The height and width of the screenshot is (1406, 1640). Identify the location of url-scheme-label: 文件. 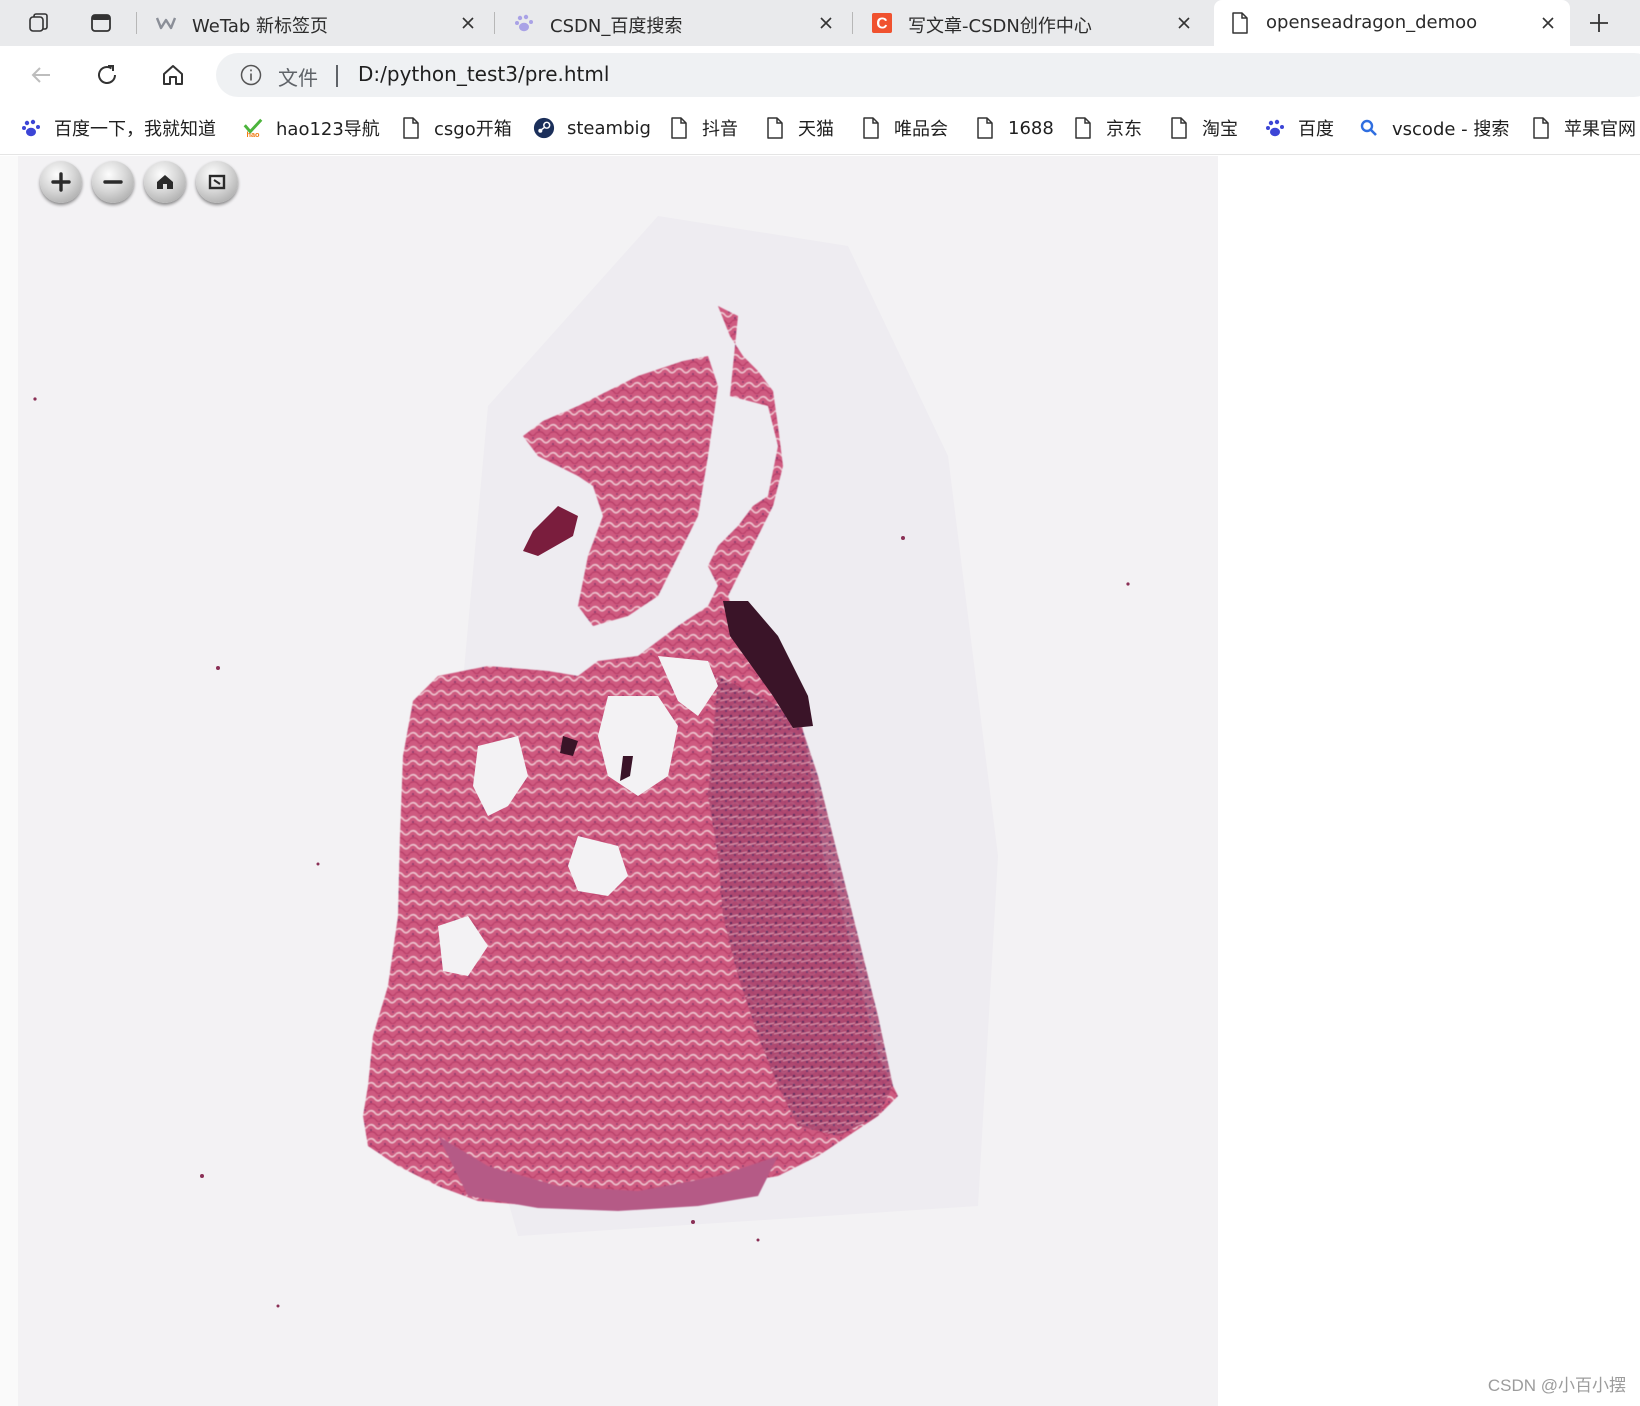
(298, 78).